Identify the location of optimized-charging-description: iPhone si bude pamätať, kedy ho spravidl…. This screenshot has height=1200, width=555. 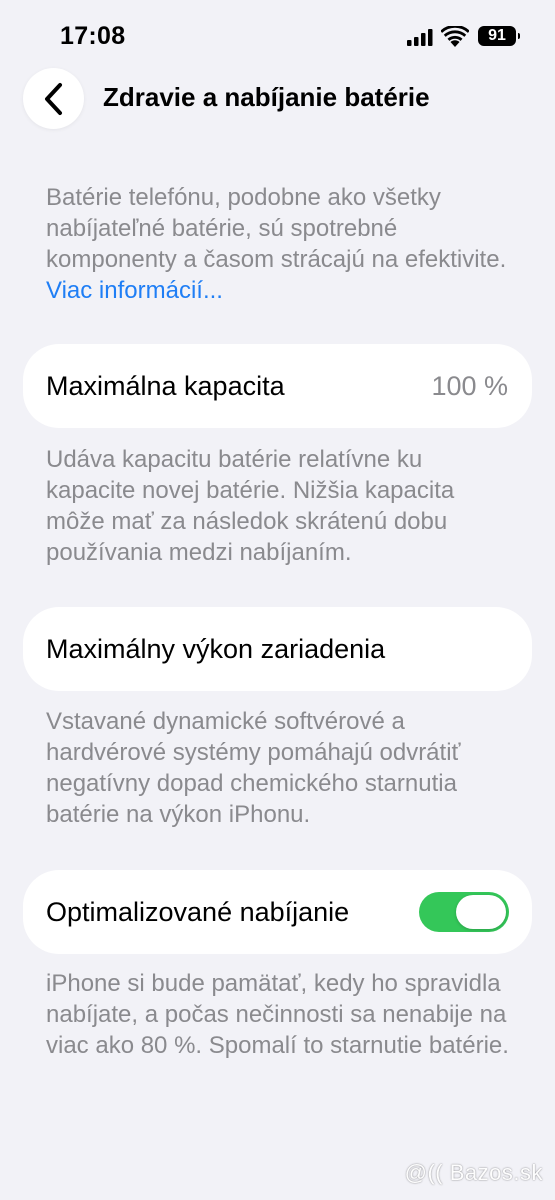
(277, 1014).